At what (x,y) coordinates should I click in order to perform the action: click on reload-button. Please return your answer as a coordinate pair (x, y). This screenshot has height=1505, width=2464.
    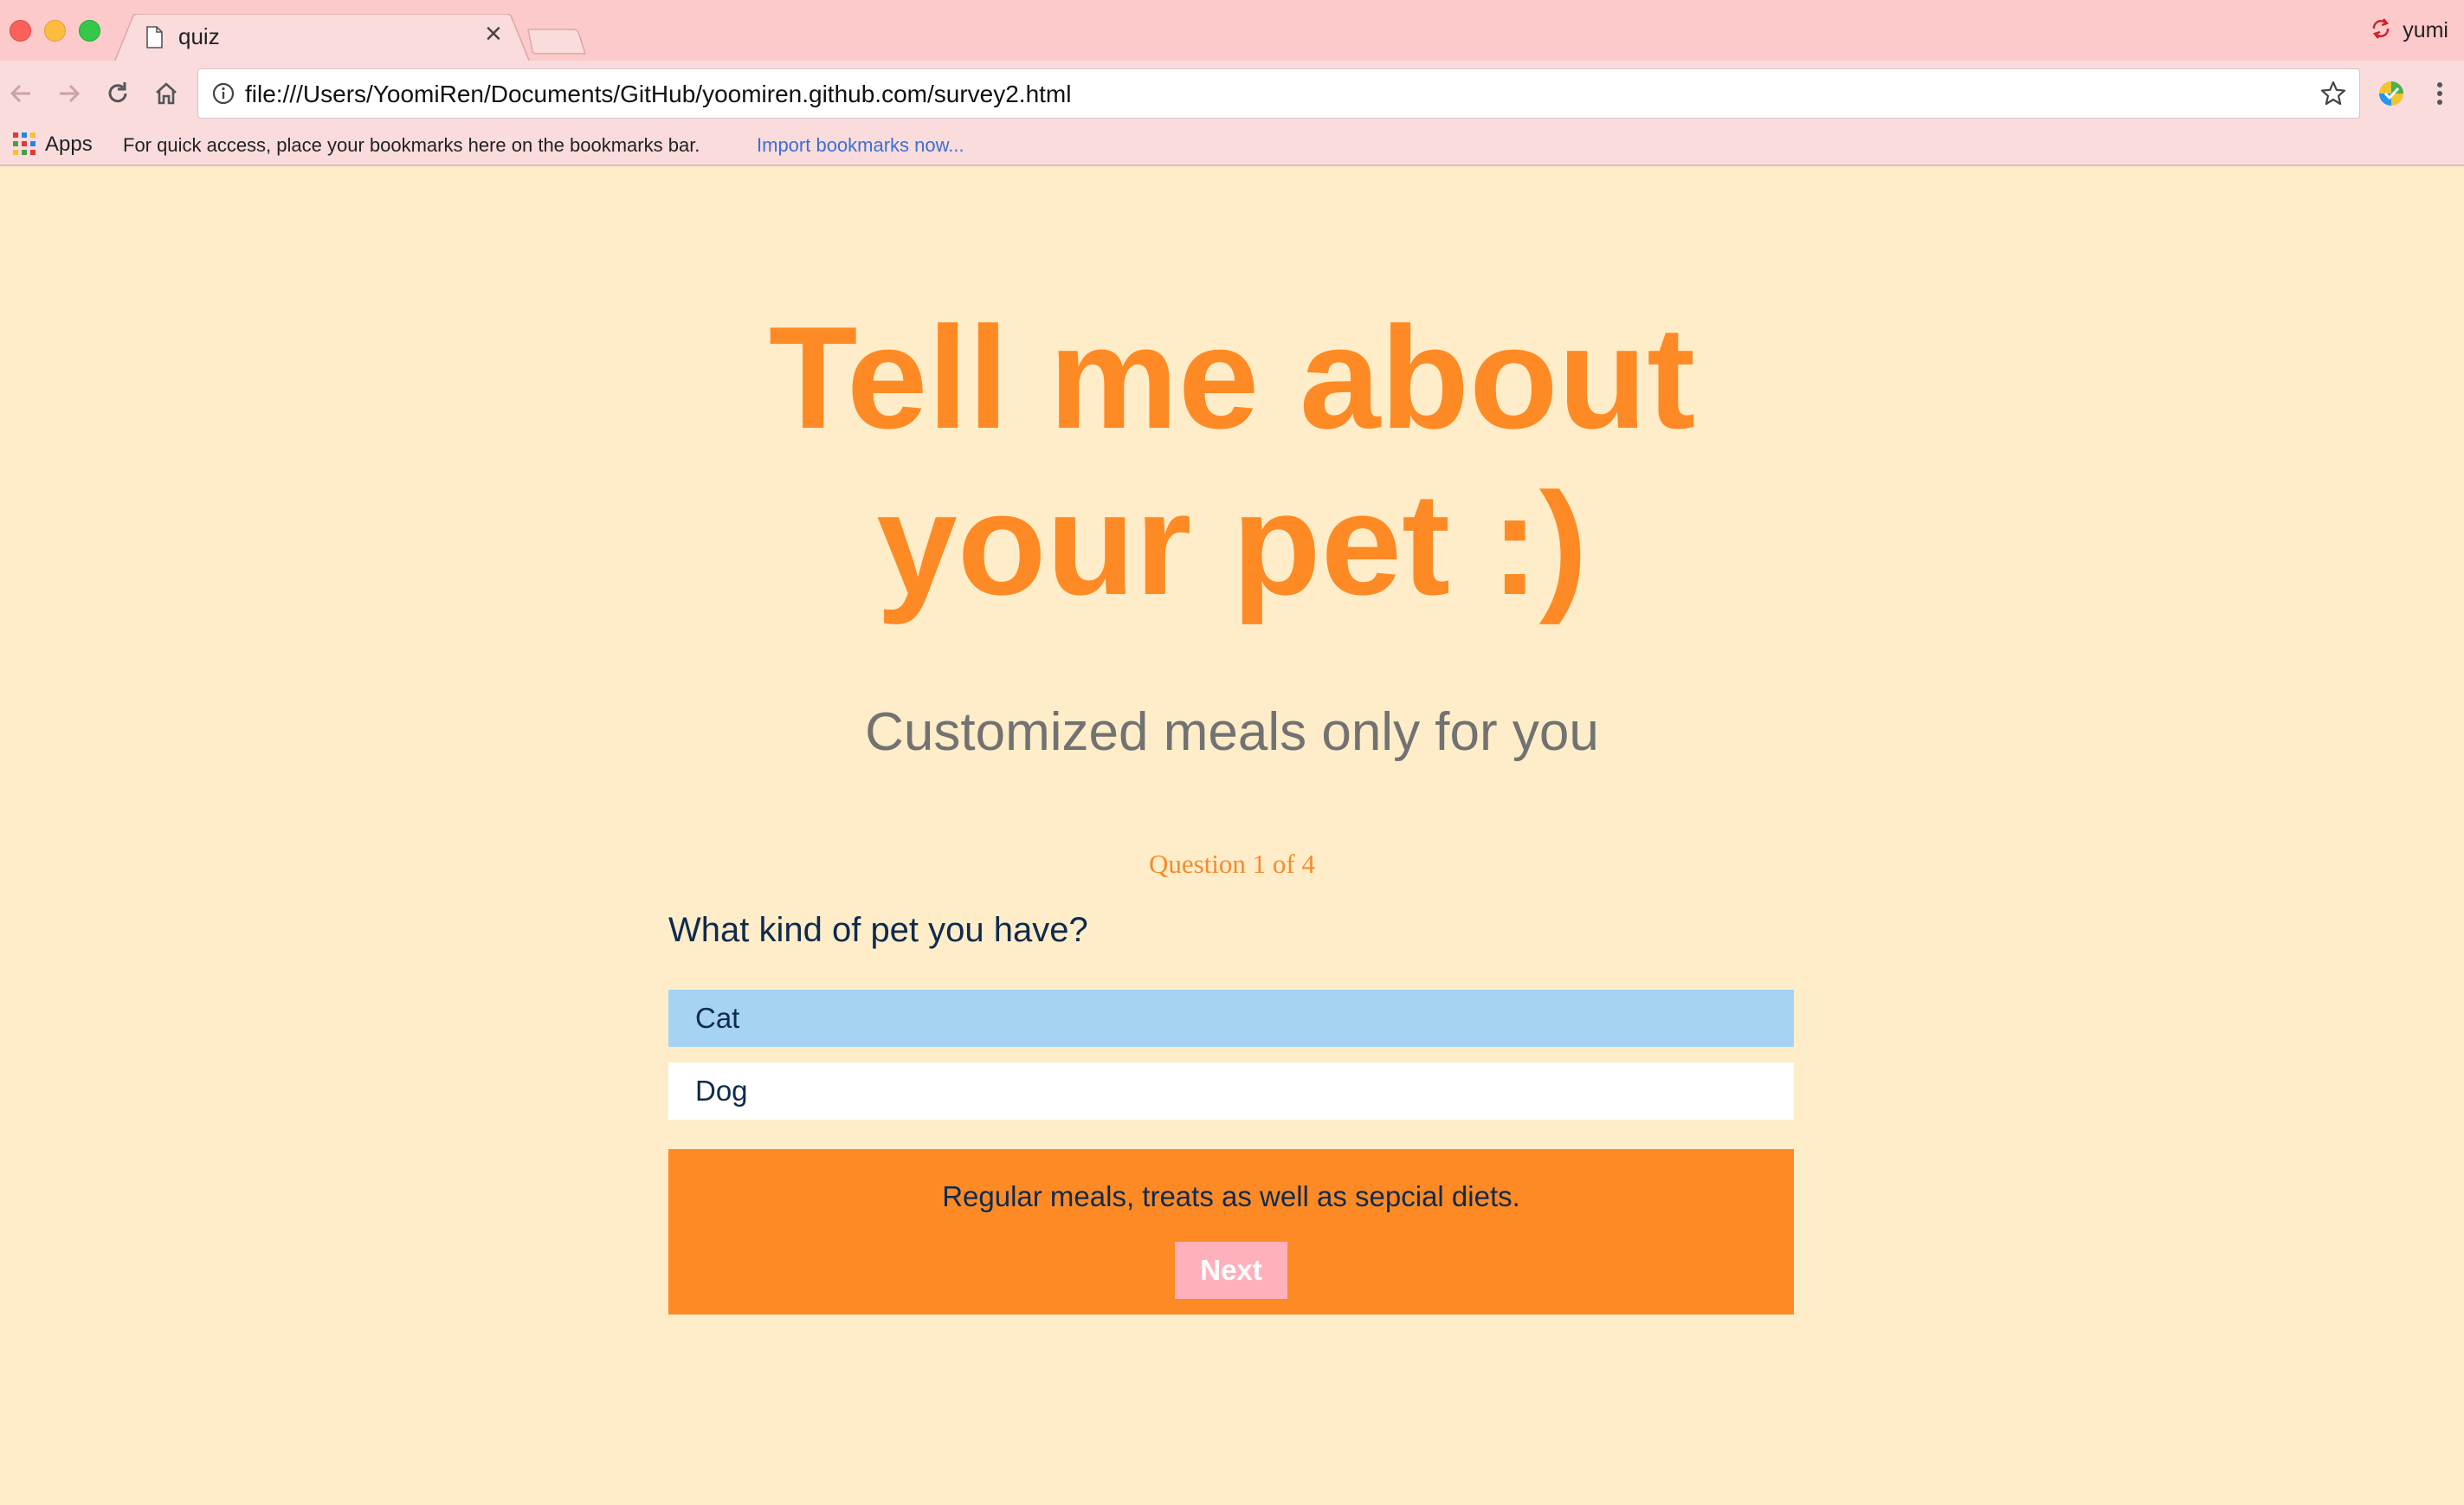
    Looking at the image, I should click on (117, 94).